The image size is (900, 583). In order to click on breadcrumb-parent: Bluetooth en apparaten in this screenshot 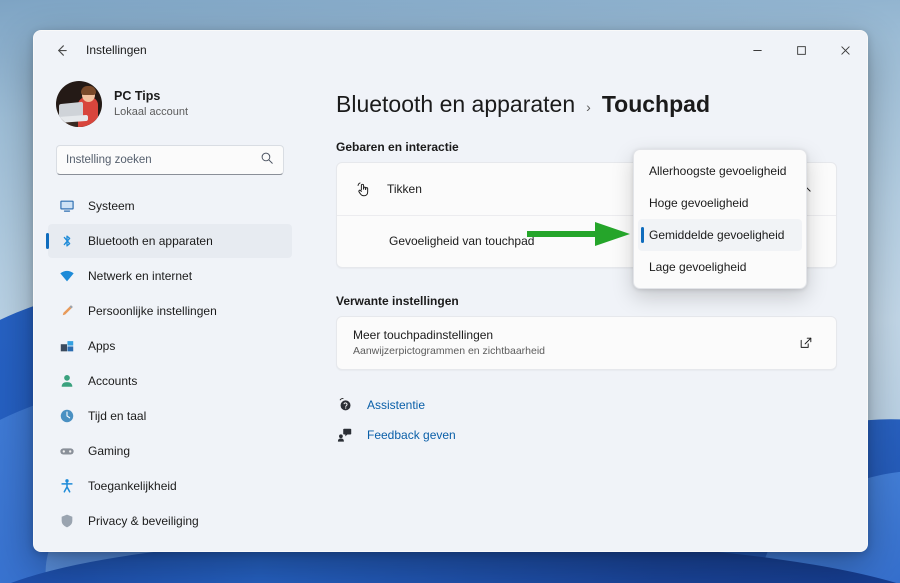, I will do `click(455, 104)`.